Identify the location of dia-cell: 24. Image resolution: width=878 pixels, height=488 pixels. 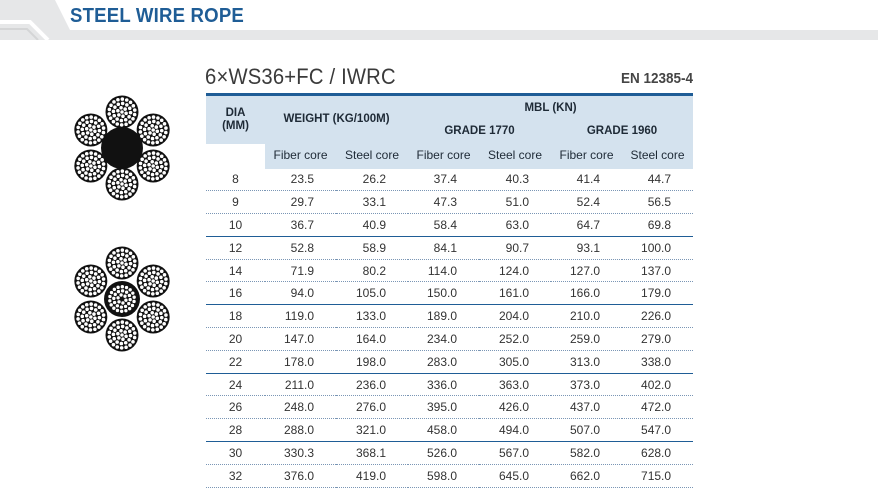
(235, 385).